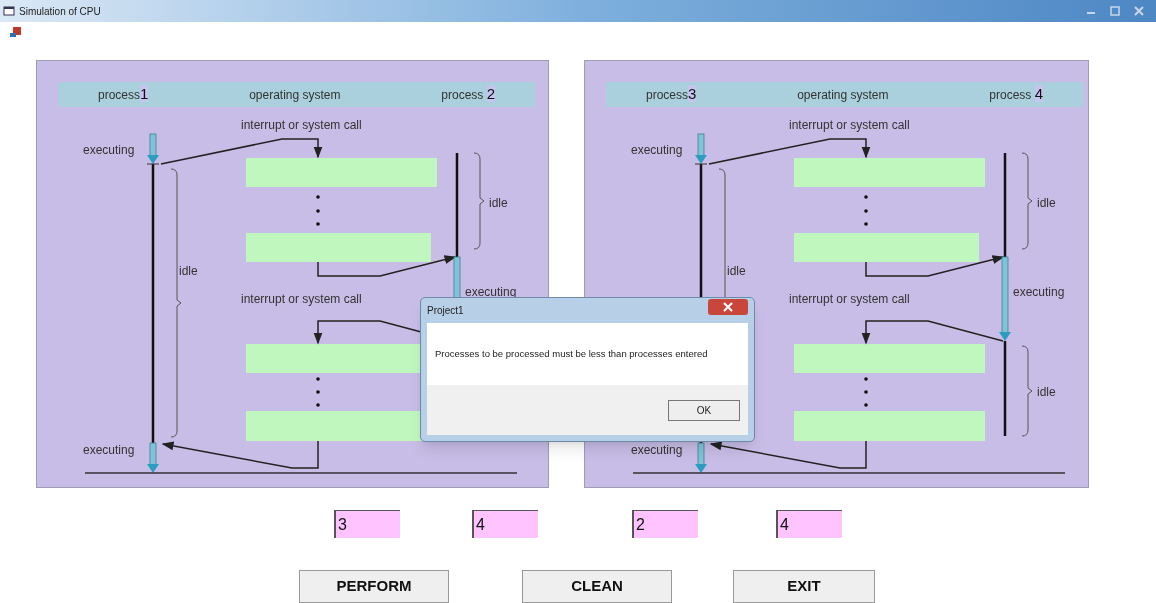 This screenshot has width=1156, height=603. I want to click on maximize-icon, so click(1115, 11).